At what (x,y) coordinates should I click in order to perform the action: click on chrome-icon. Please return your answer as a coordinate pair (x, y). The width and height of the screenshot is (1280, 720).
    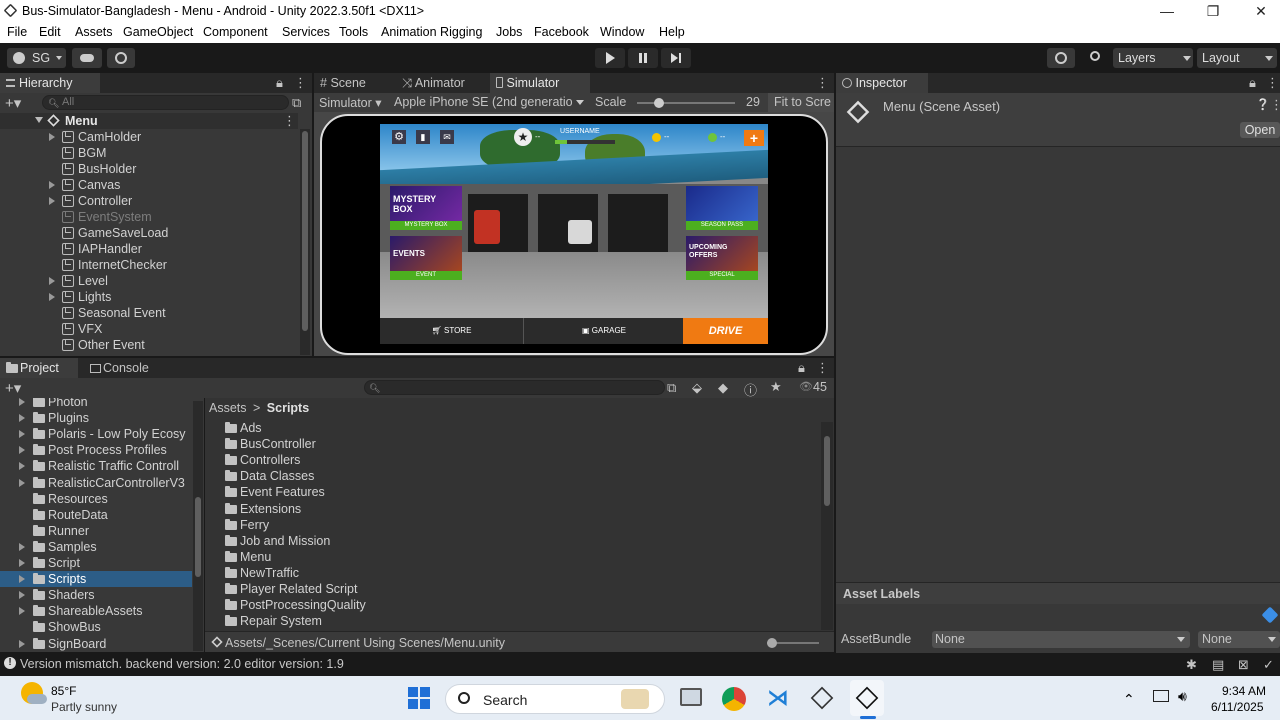
    Looking at the image, I should click on (734, 699).